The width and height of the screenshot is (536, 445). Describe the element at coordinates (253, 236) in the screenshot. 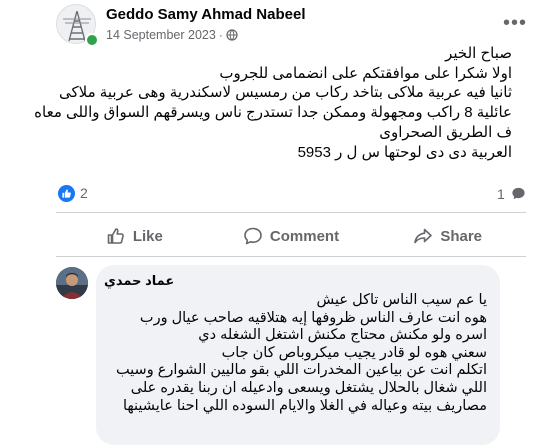

I see `comment-bubble-icon` at that location.